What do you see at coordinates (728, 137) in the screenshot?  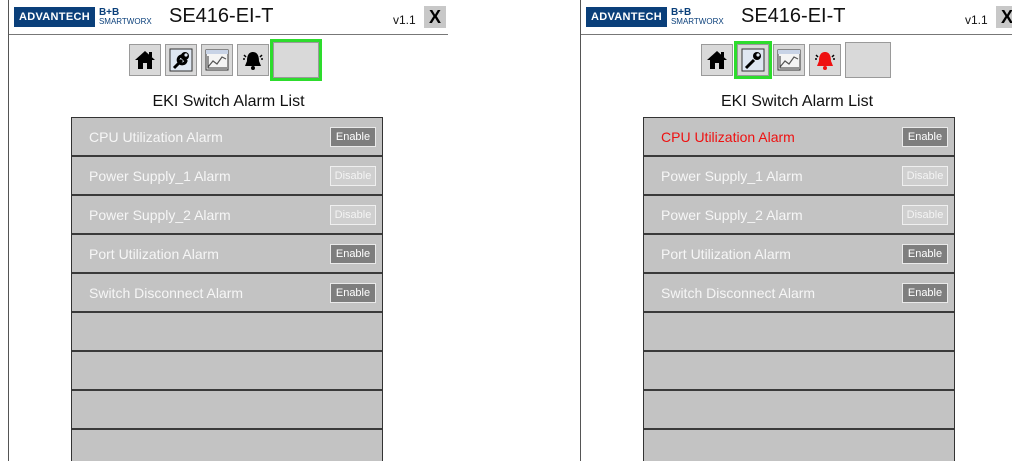 I see `alarm-label-active: CPU Utilization Alarm` at bounding box center [728, 137].